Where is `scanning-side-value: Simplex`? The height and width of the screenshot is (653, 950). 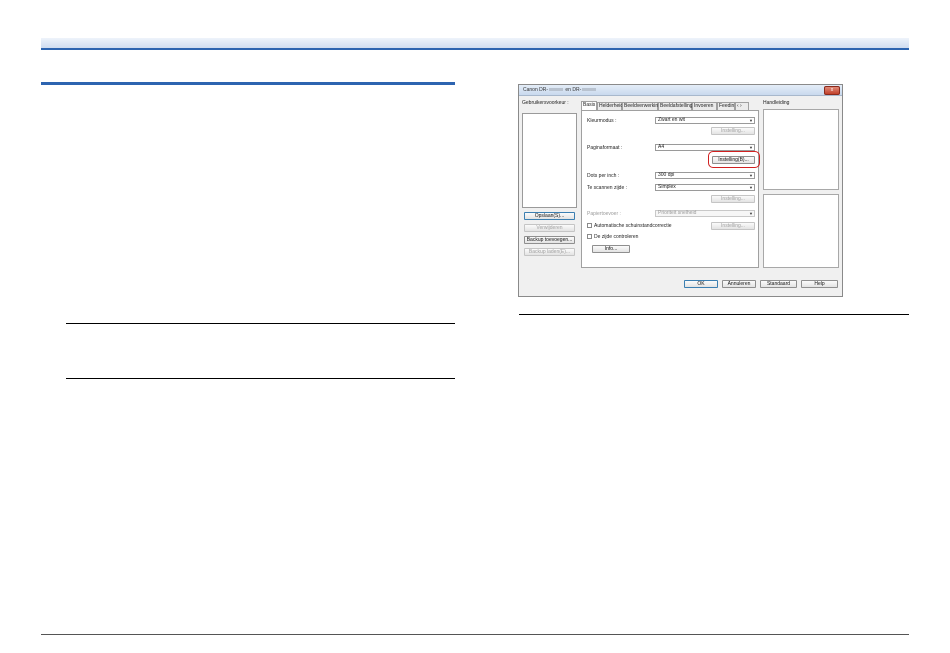
scanning-side-value: Simplex is located at coordinates (667, 187).